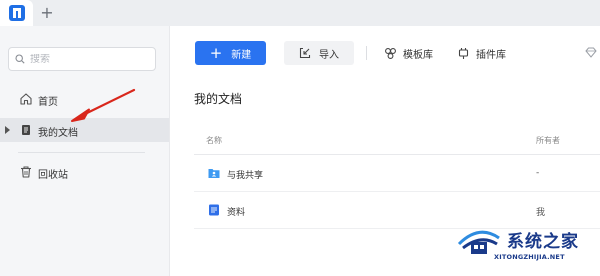 The height and width of the screenshot is (276, 600). Describe the element at coordinates (491, 55) in the screenshot. I see `plugins-label: 插件库` at that location.